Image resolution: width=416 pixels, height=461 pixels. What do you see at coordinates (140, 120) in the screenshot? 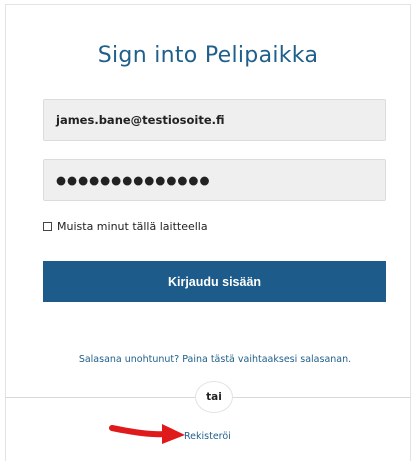
I see `email-value: james.bane@testiosoite.fi` at bounding box center [140, 120].